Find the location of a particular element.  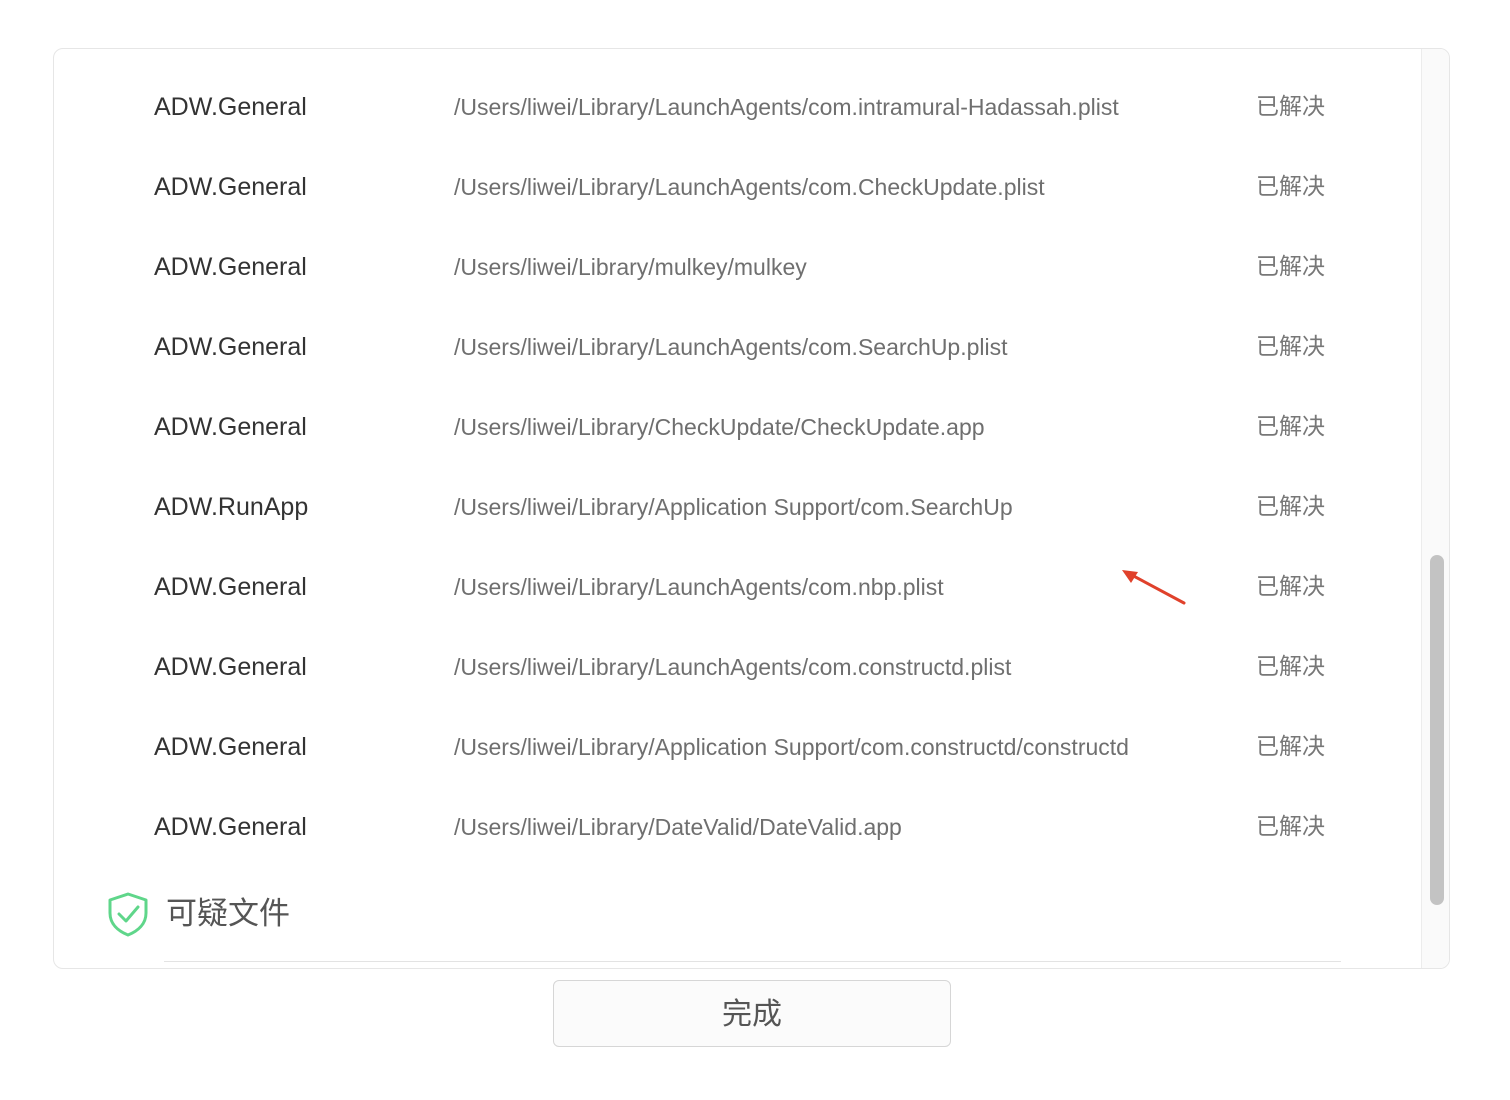

section-divider is located at coordinates (752, 961).